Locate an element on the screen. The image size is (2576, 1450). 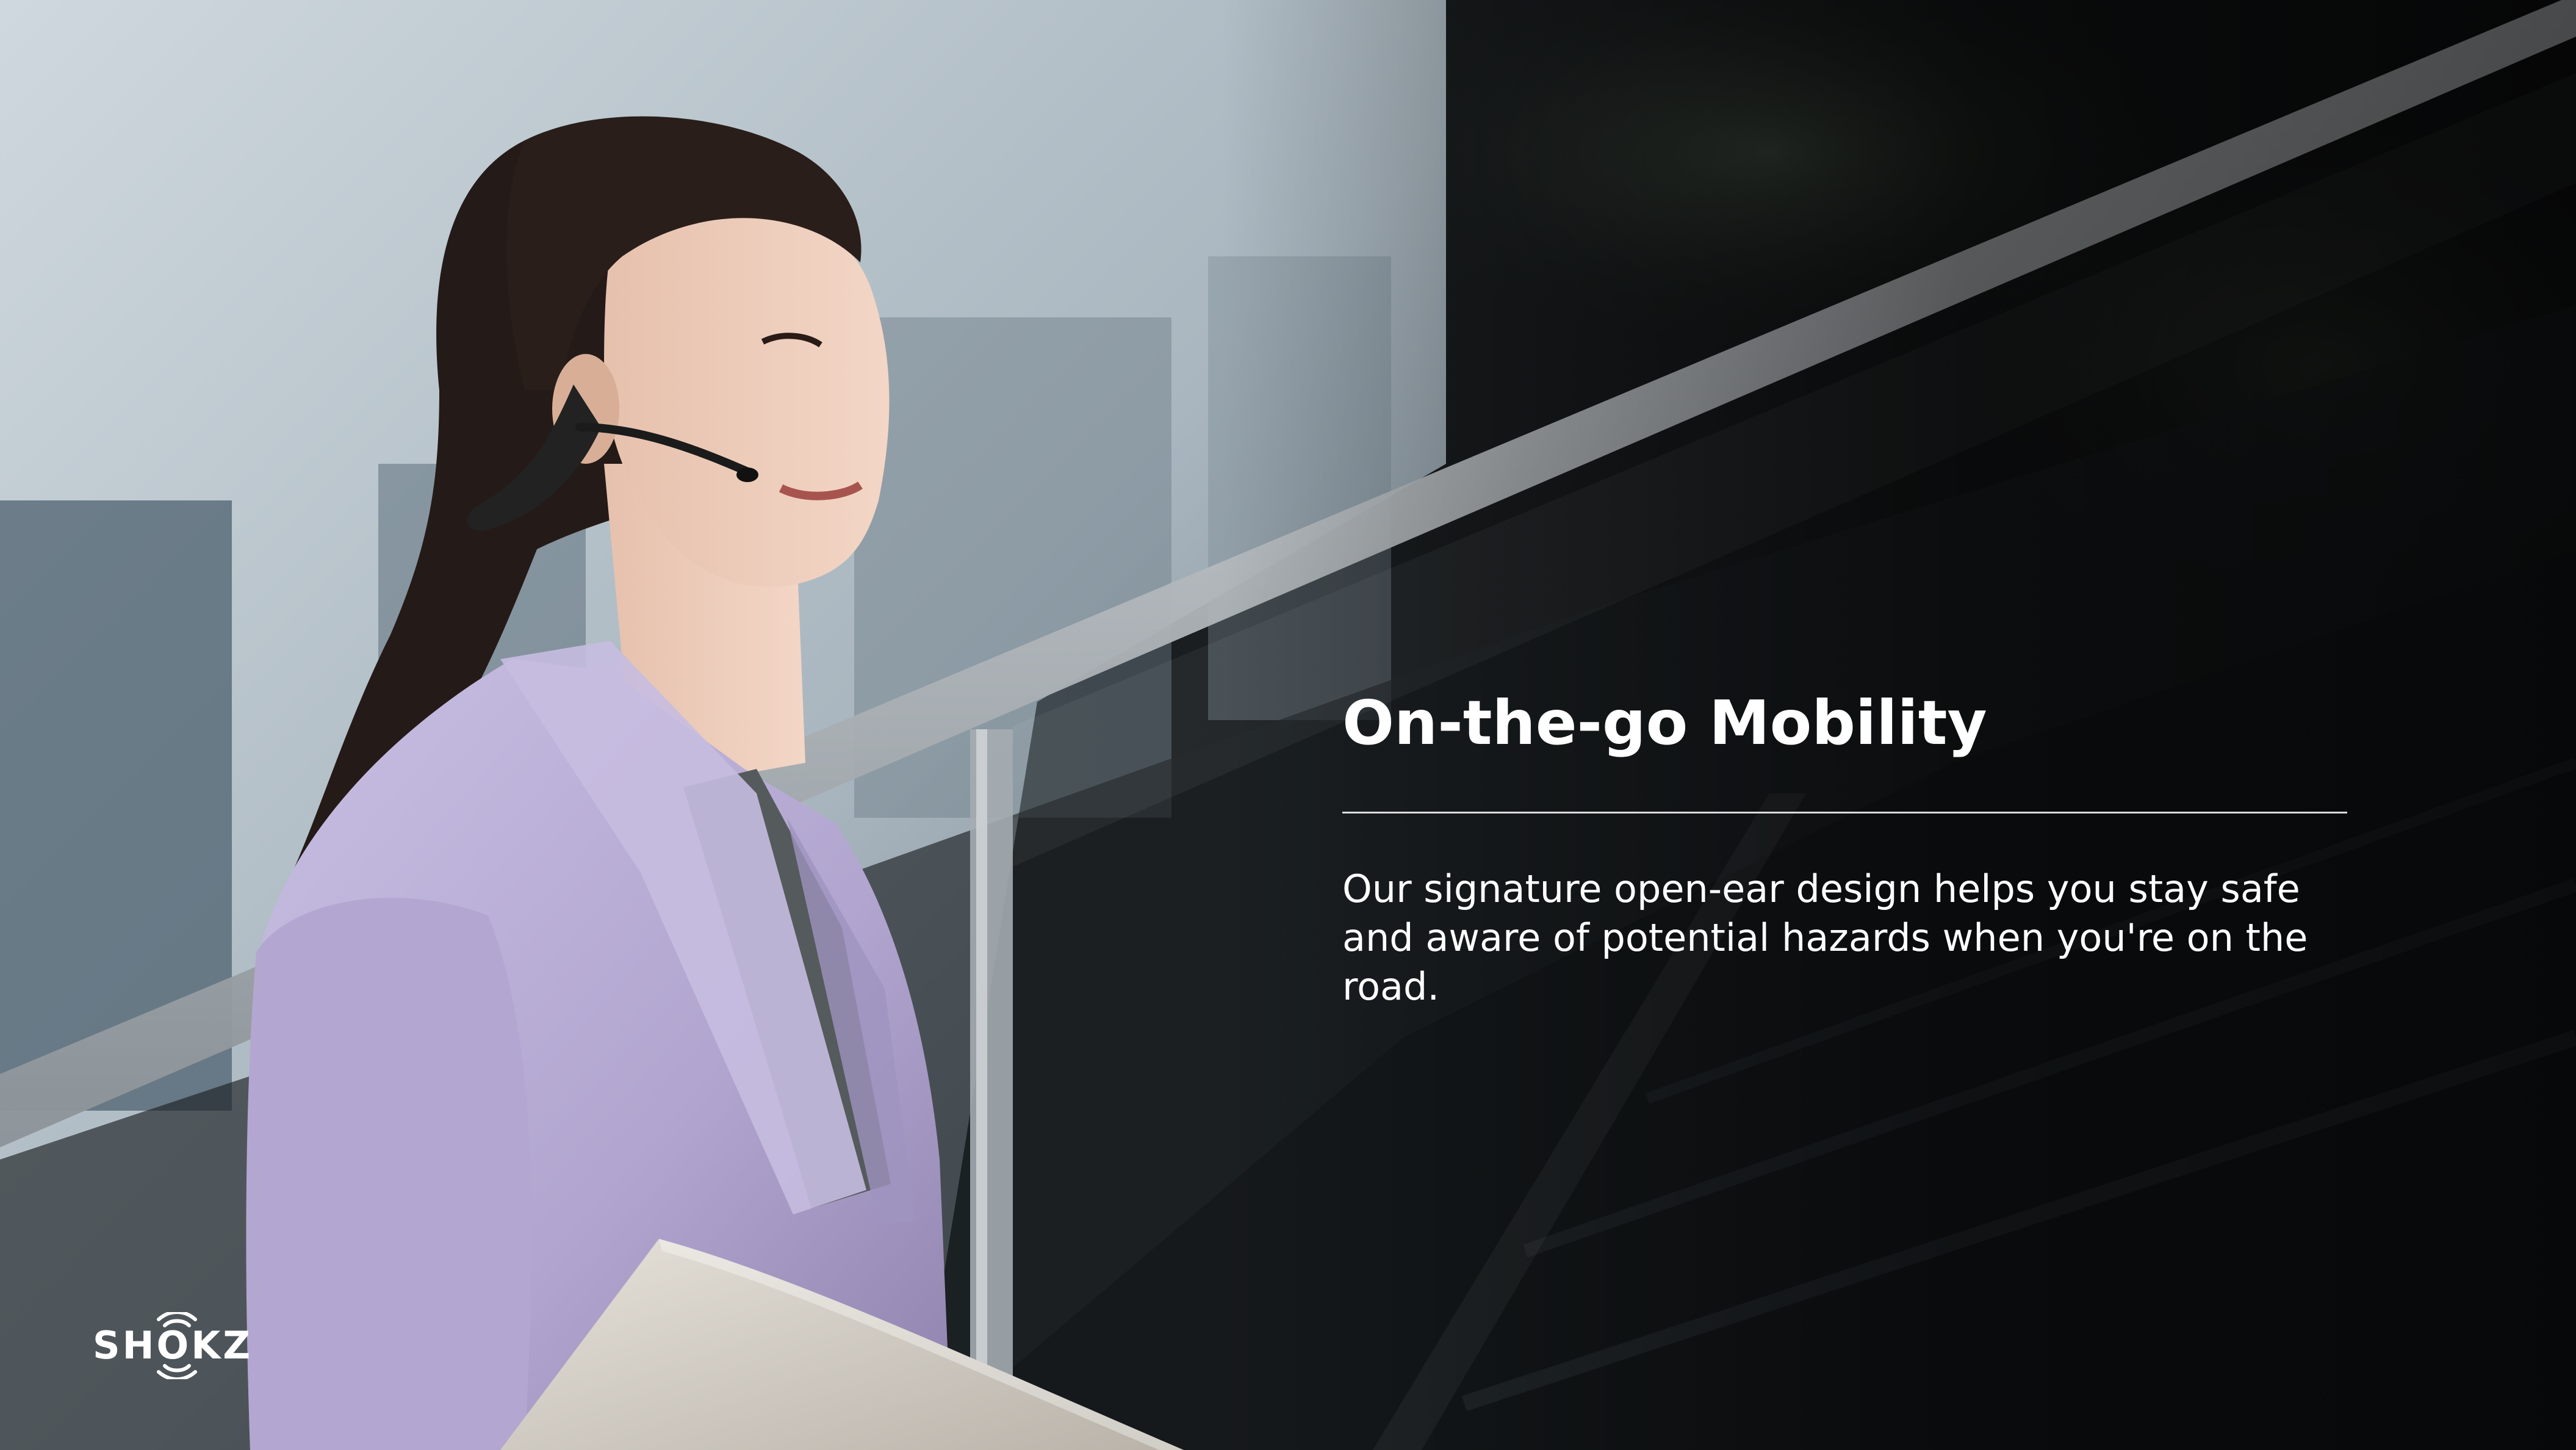
shokz-logo: SHOKZ is located at coordinates (175, 1345).